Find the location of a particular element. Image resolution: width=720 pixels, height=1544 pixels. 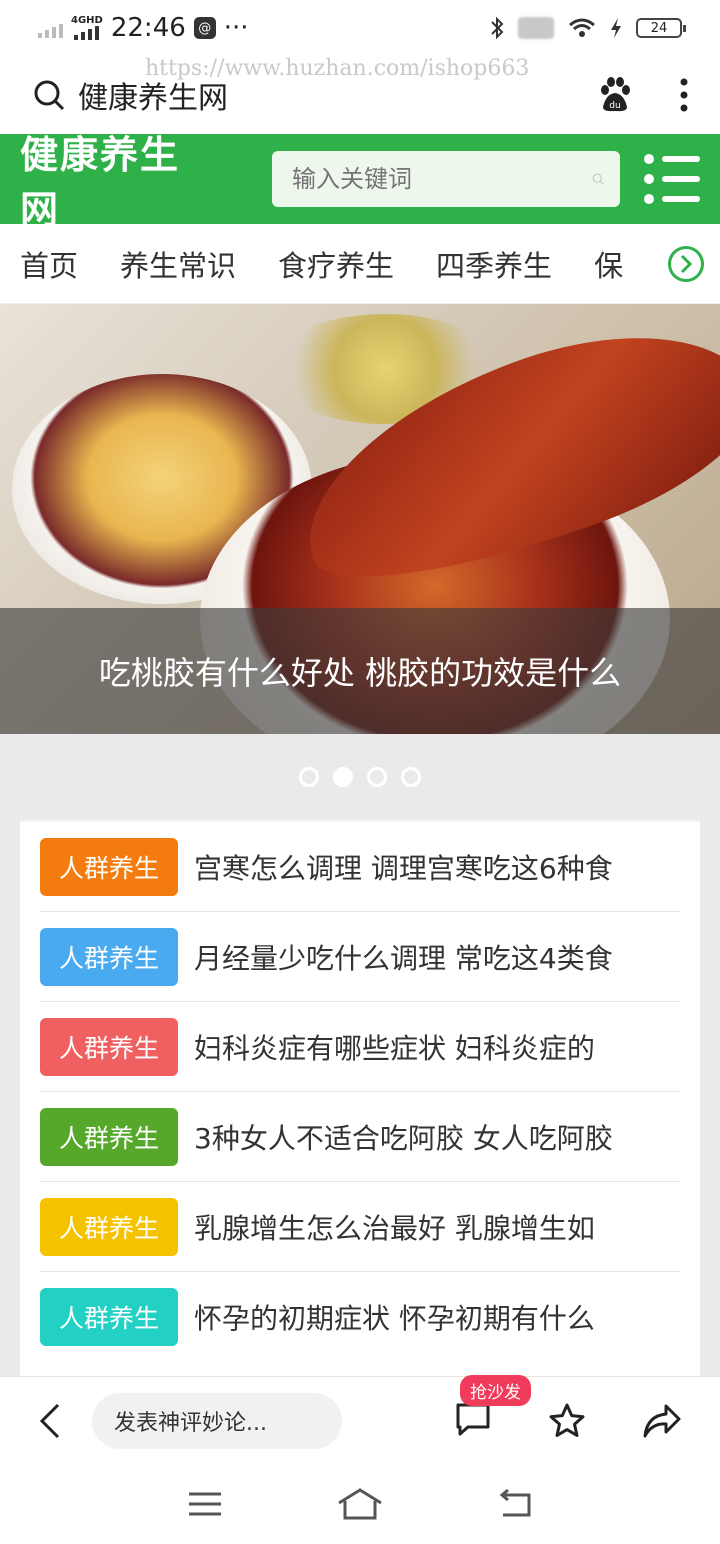

banner-caption-bar: 吃桃胶有什么好处 桃胶的功效是什么 is located at coordinates (360, 671).